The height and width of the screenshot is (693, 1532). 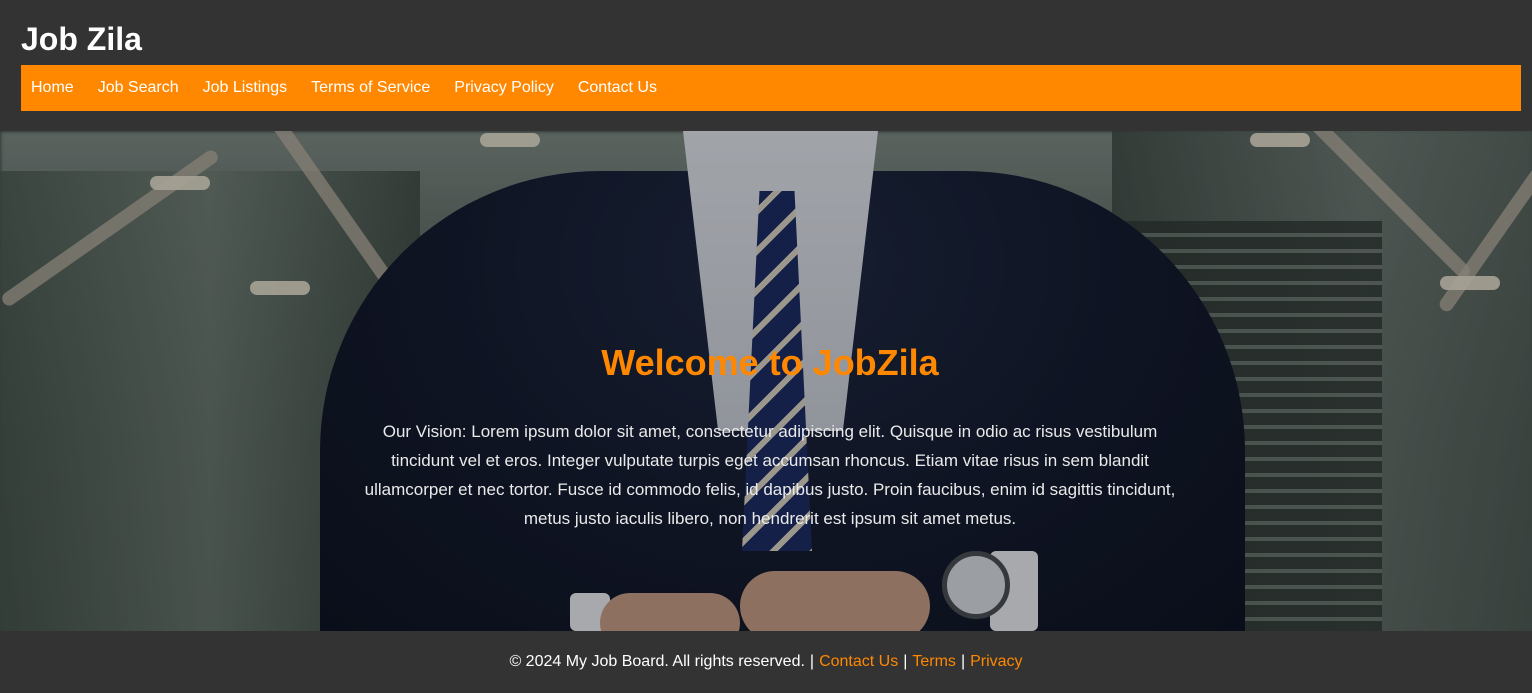 What do you see at coordinates (934, 662) in the screenshot?
I see `footer-link-terms: Terms` at bounding box center [934, 662].